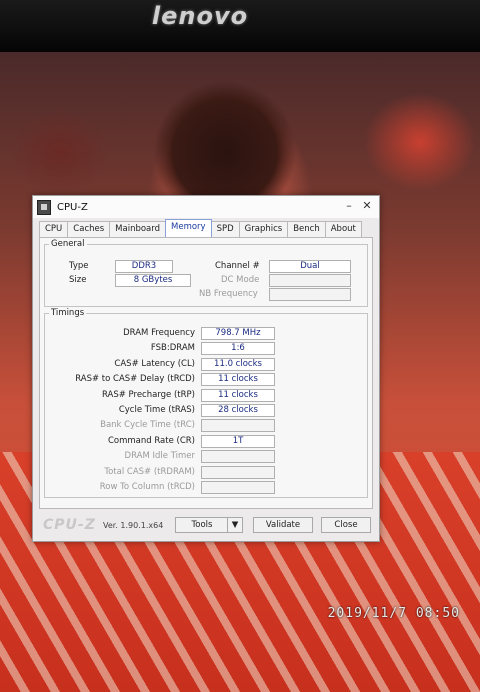  Describe the element at coordinates (72, 207) in the screenshot. I see `window-title: CPU-Z` at that location.